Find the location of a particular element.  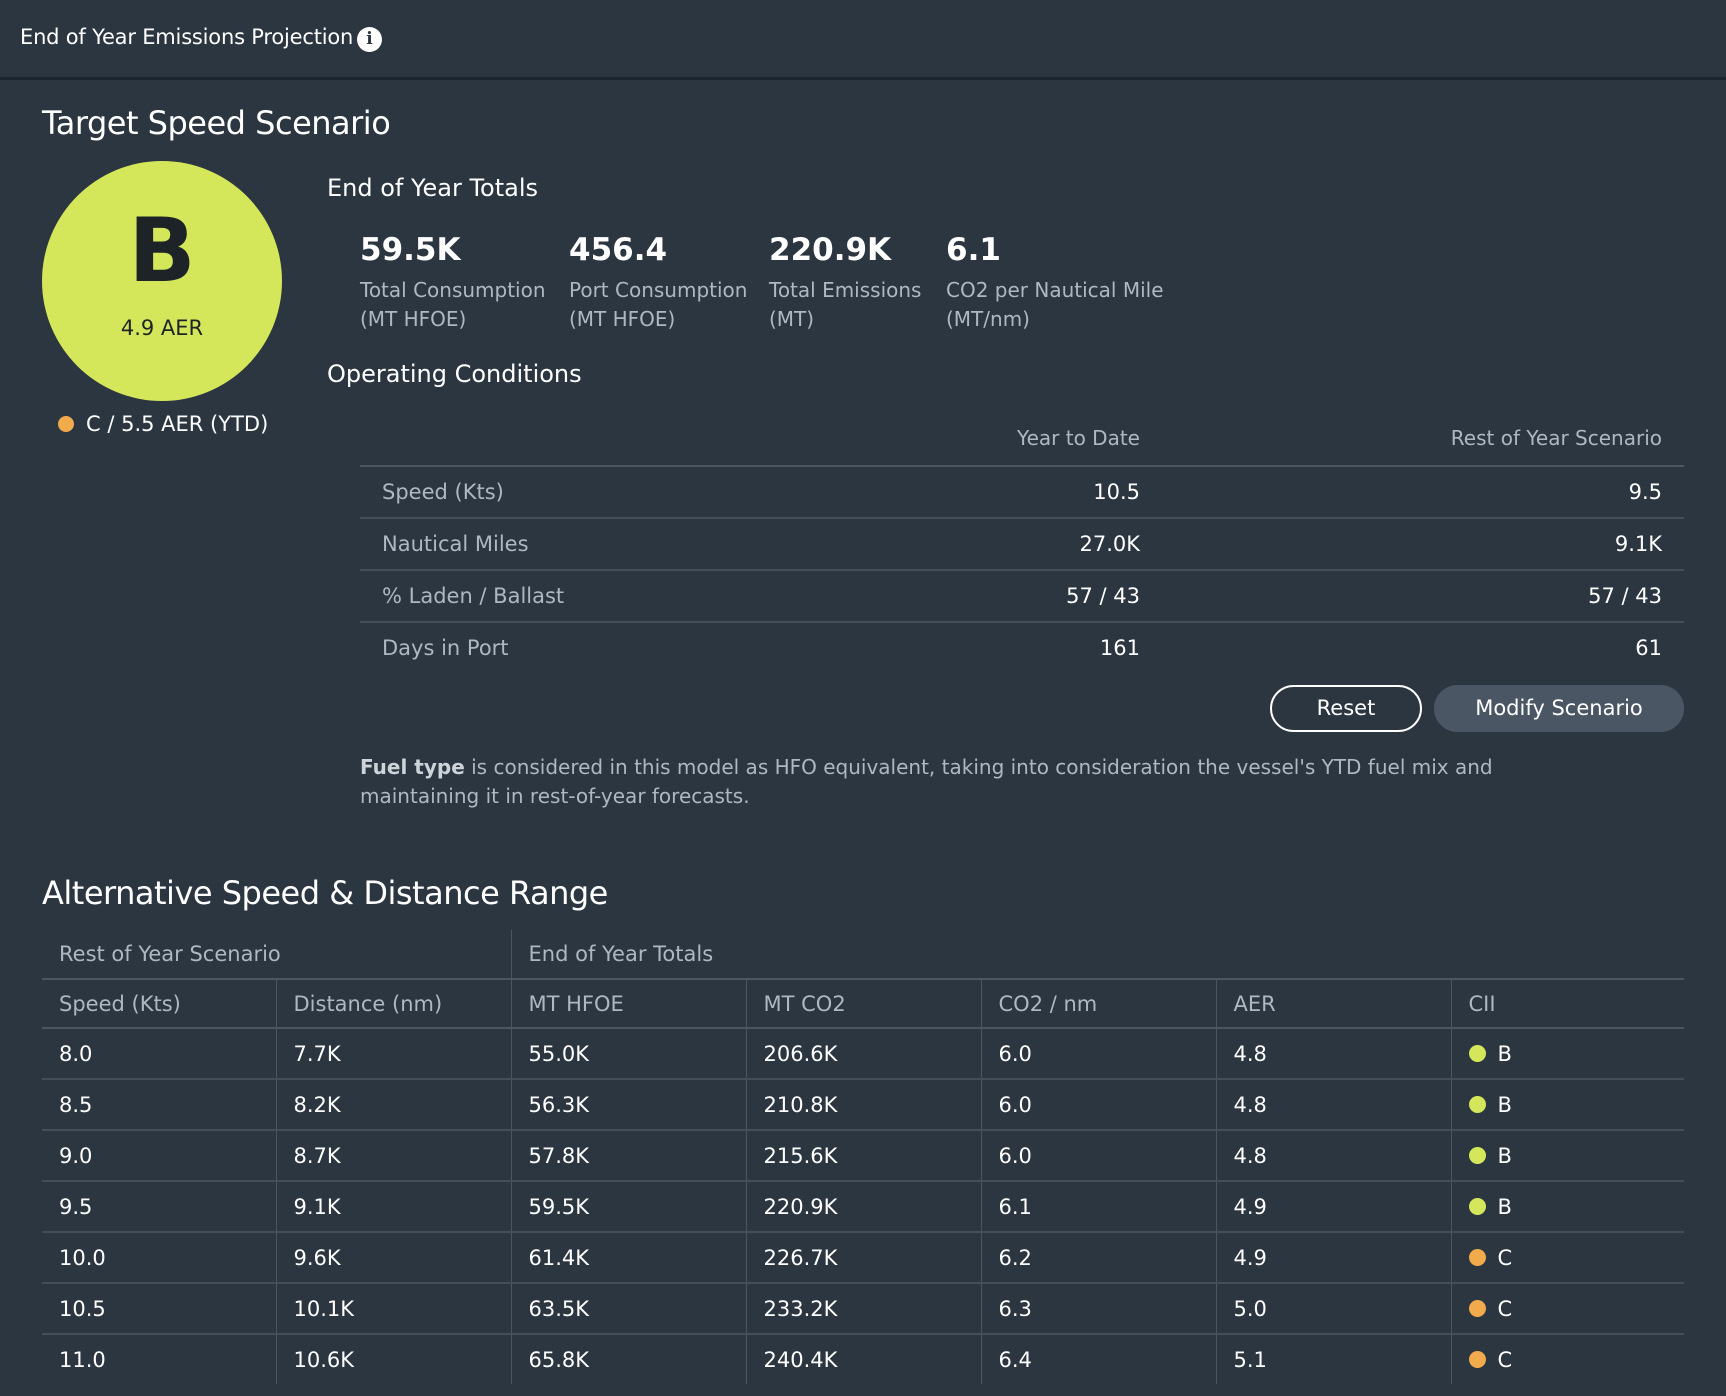

page-title: End of Year Emissions Projection is located at coordinates (187, 37).